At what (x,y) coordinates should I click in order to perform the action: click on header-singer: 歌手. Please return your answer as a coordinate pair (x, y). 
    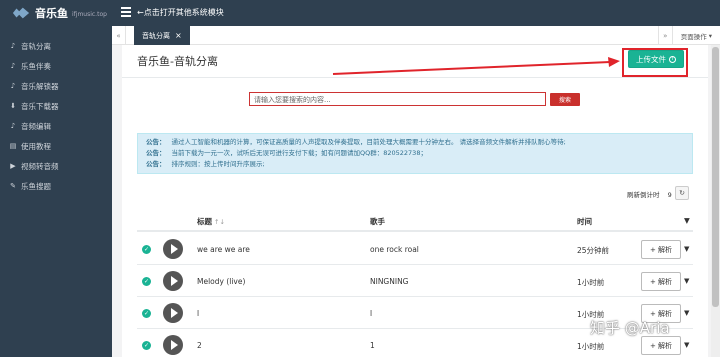
    Looking at the image, I should click on (377, 221).